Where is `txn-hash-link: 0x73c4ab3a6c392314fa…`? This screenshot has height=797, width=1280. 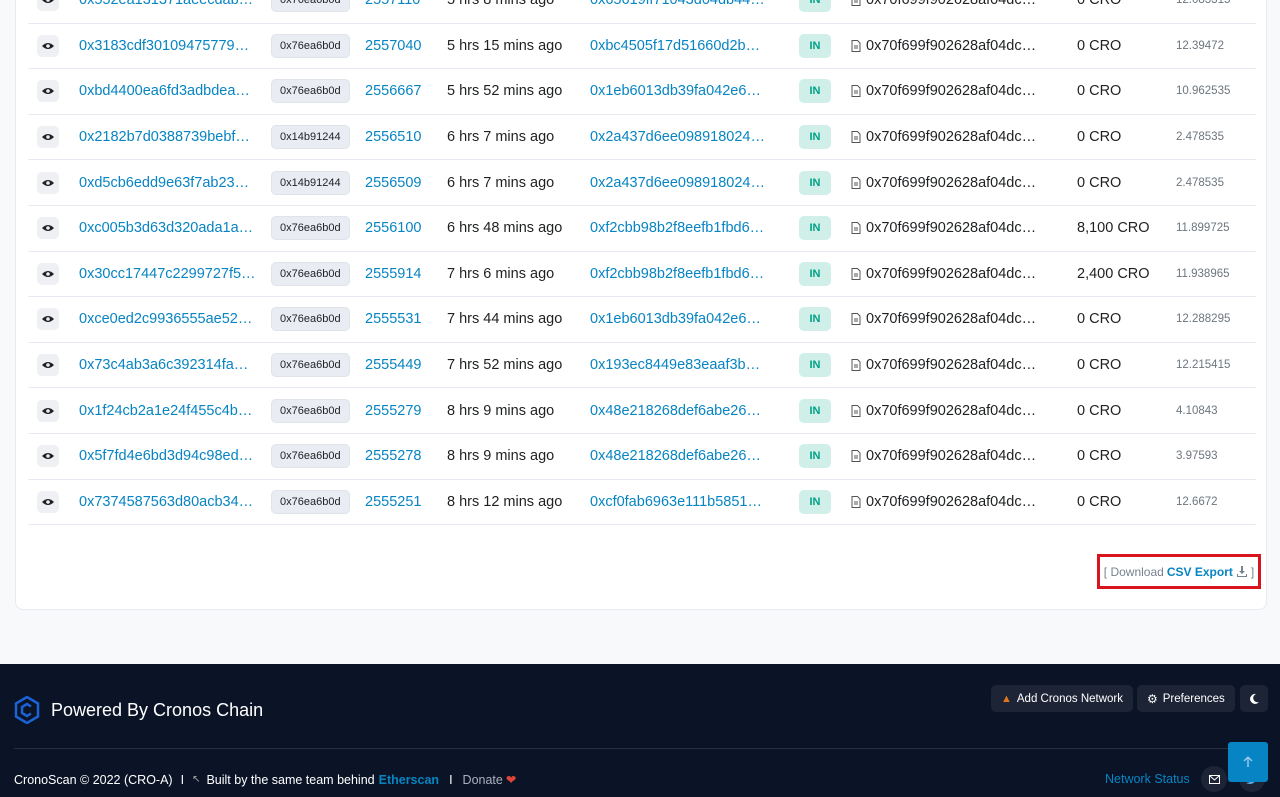
txn-hash-link: 0x73c4ab3a6c392314fa… is located at coordinates (168, 365).